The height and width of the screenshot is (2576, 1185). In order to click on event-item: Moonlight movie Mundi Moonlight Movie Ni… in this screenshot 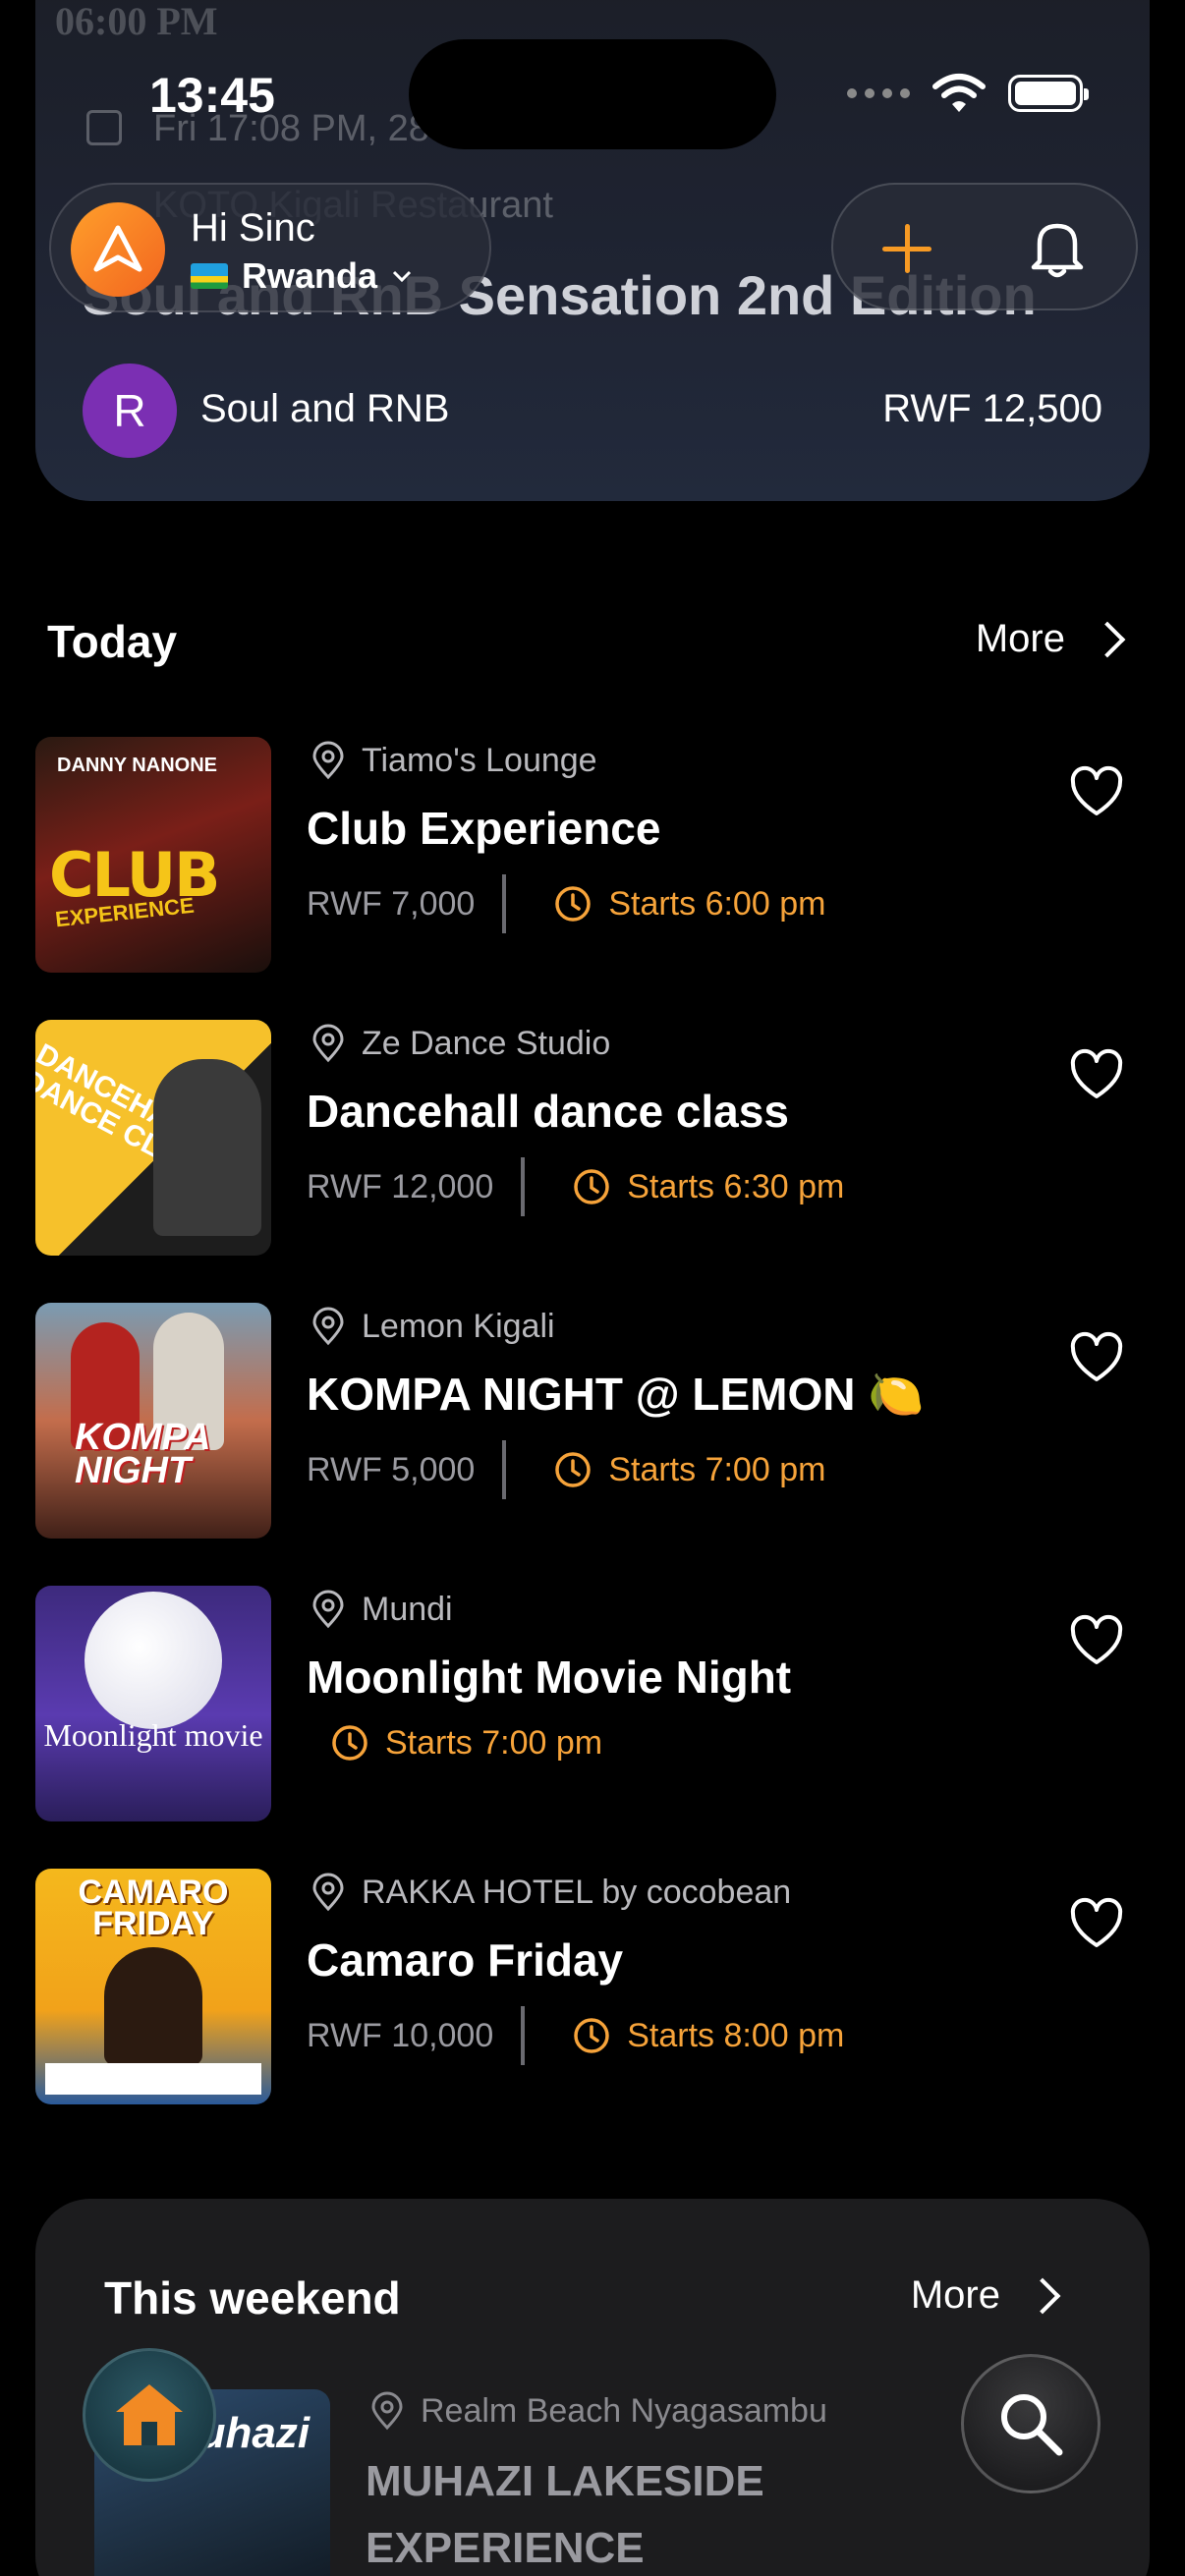, I will do `click(592, 1704)`.